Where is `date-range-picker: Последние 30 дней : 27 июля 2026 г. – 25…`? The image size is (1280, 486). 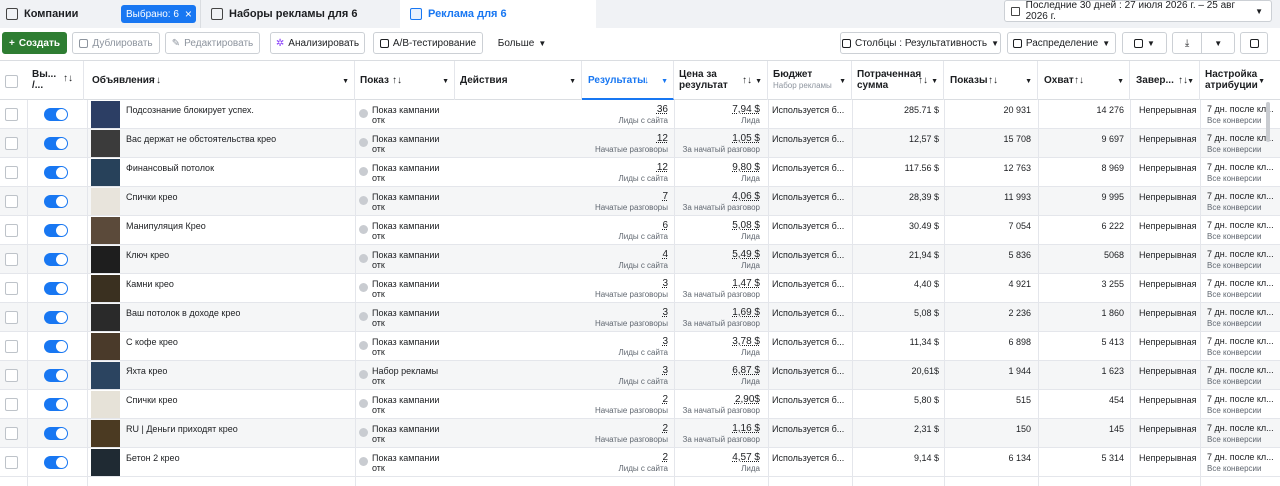
date-range-picker: Последние 30 дней : 27 июля 2026 г. – 25… is located at coordinates (1138, 11).